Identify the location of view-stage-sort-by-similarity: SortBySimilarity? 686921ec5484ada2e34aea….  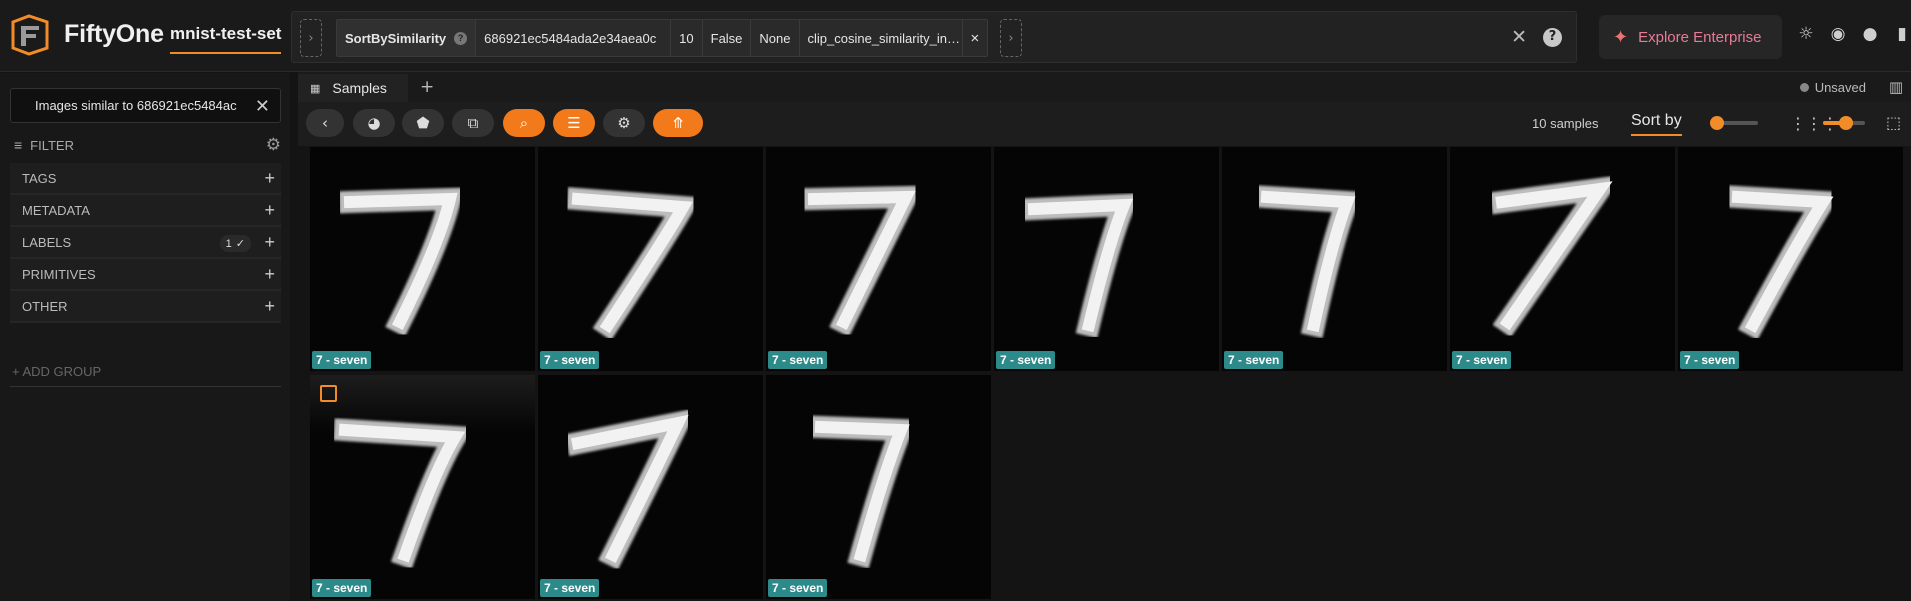
(662, 38).